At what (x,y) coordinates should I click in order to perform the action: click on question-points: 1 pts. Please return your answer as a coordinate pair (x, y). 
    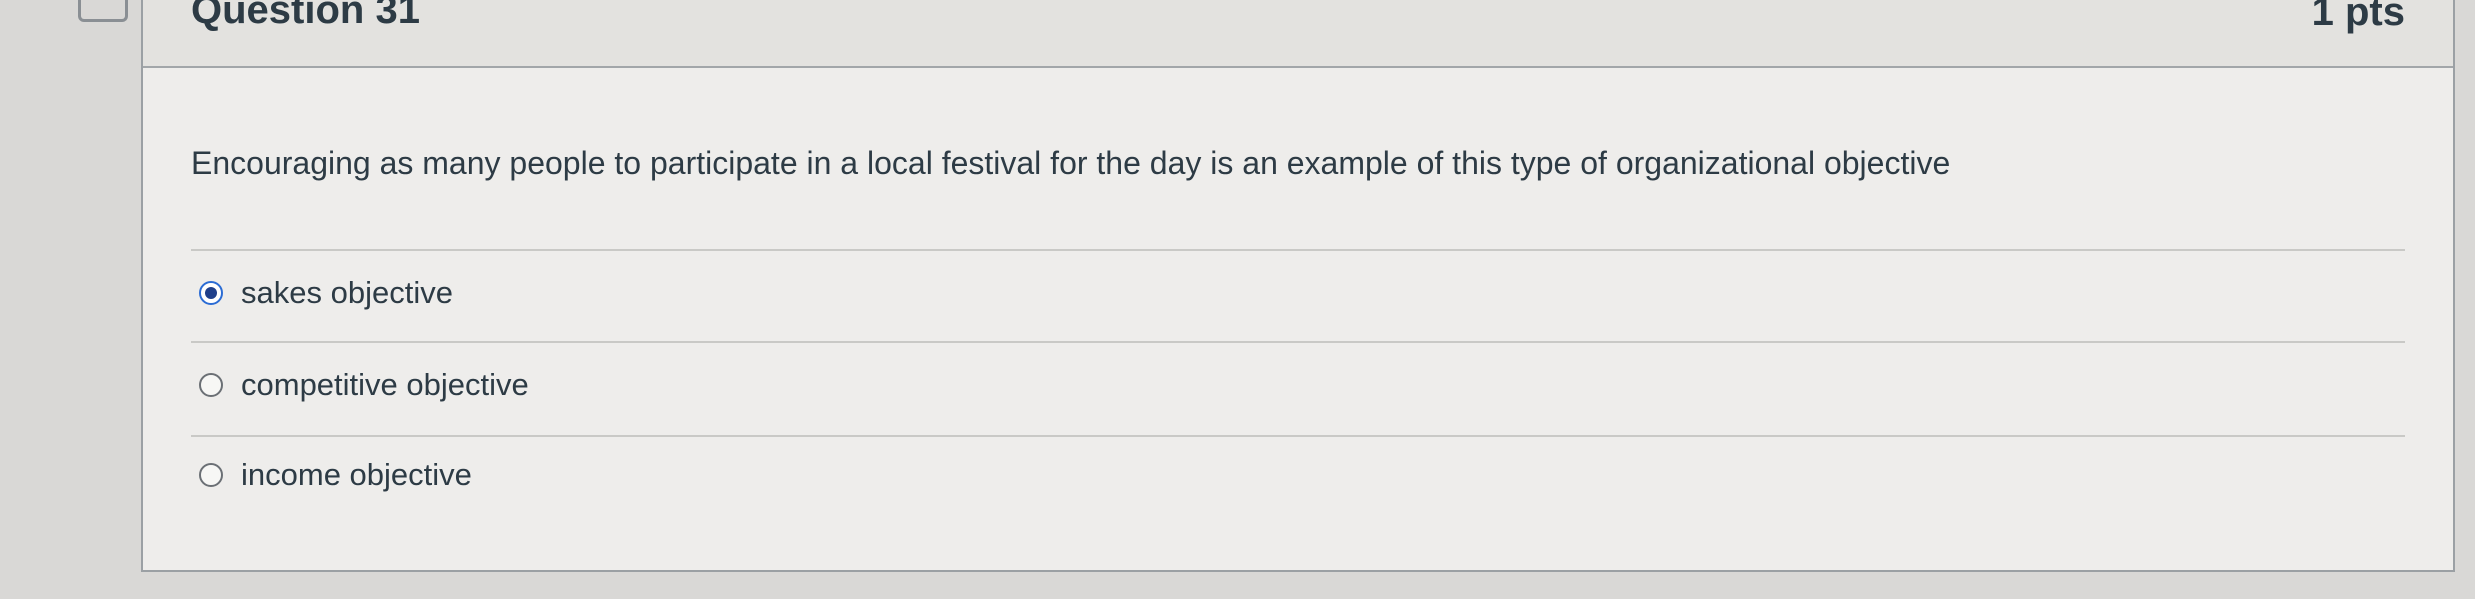
    Looking at the image, I should click on (2358, 17).